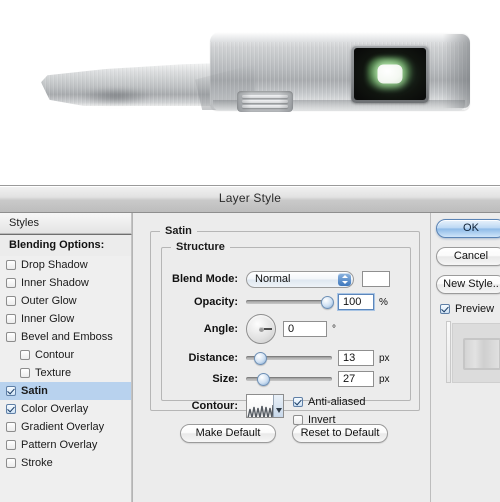 The image size is (500, 502). What do you see at coordinates (66, 223) in the screenshot?
I see `styles-header: Styles` at bounding box center [66, 223].